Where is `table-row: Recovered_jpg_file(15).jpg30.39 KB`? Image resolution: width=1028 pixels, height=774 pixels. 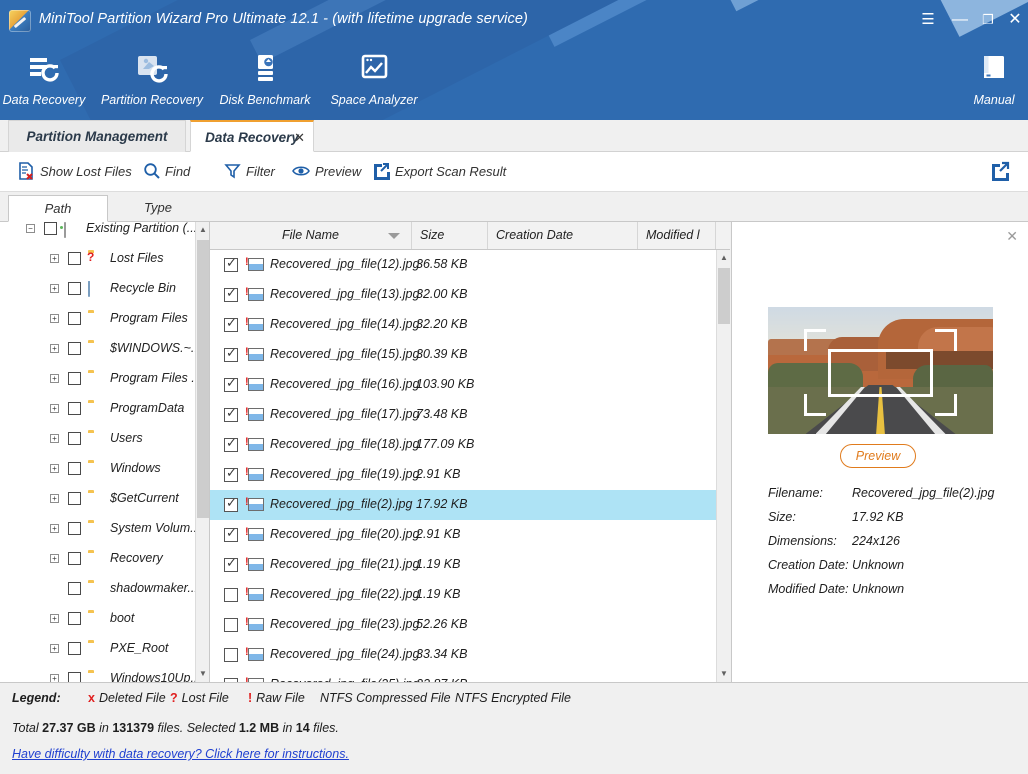
table-row: Recovered_jpg_file(15).jpg30.39 KB is located at coordinates (463, 355).